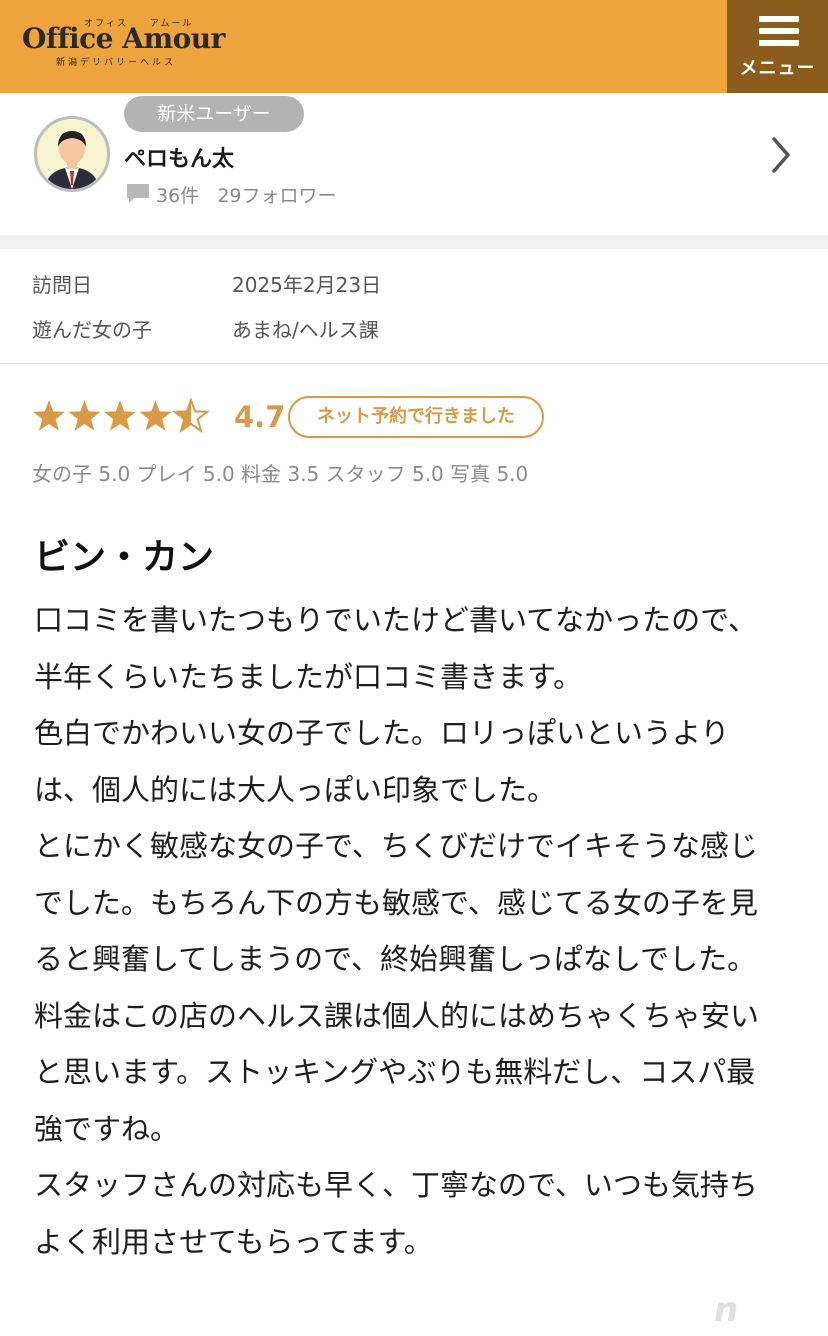  What do you see at coordinates (123, 43) in the screenshot?
I see `site-logo: オフィス アムール Office Amour 新潟デリバリーヘルス` at bounding box center [123, 43].